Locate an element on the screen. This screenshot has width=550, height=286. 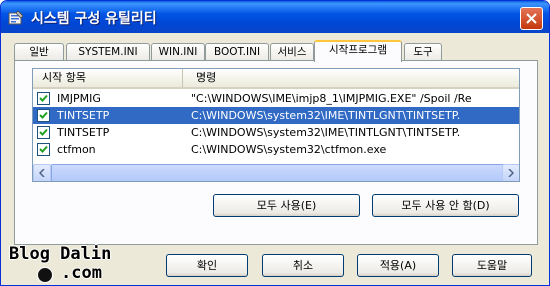
tab-win-ini: WIN.INI is located at coordinates (178, 51).